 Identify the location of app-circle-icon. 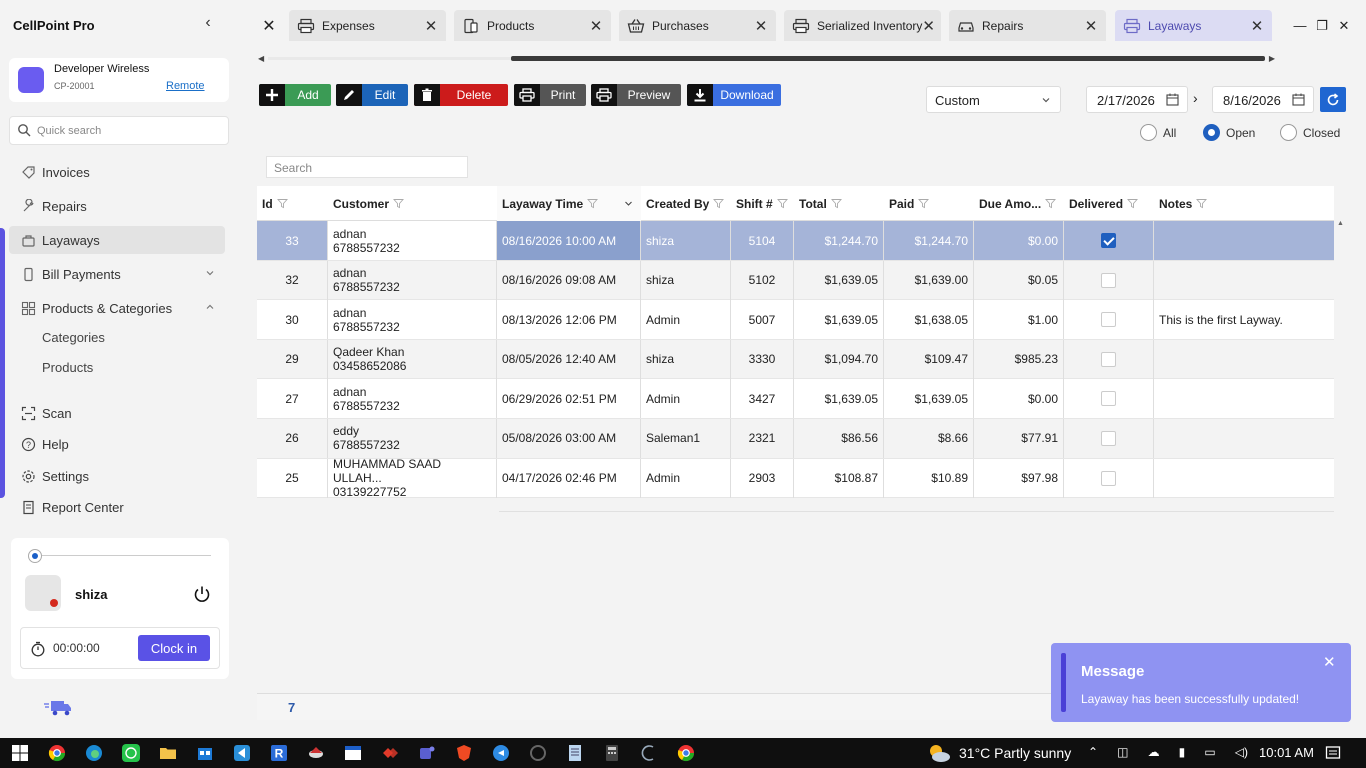
(538, 753).